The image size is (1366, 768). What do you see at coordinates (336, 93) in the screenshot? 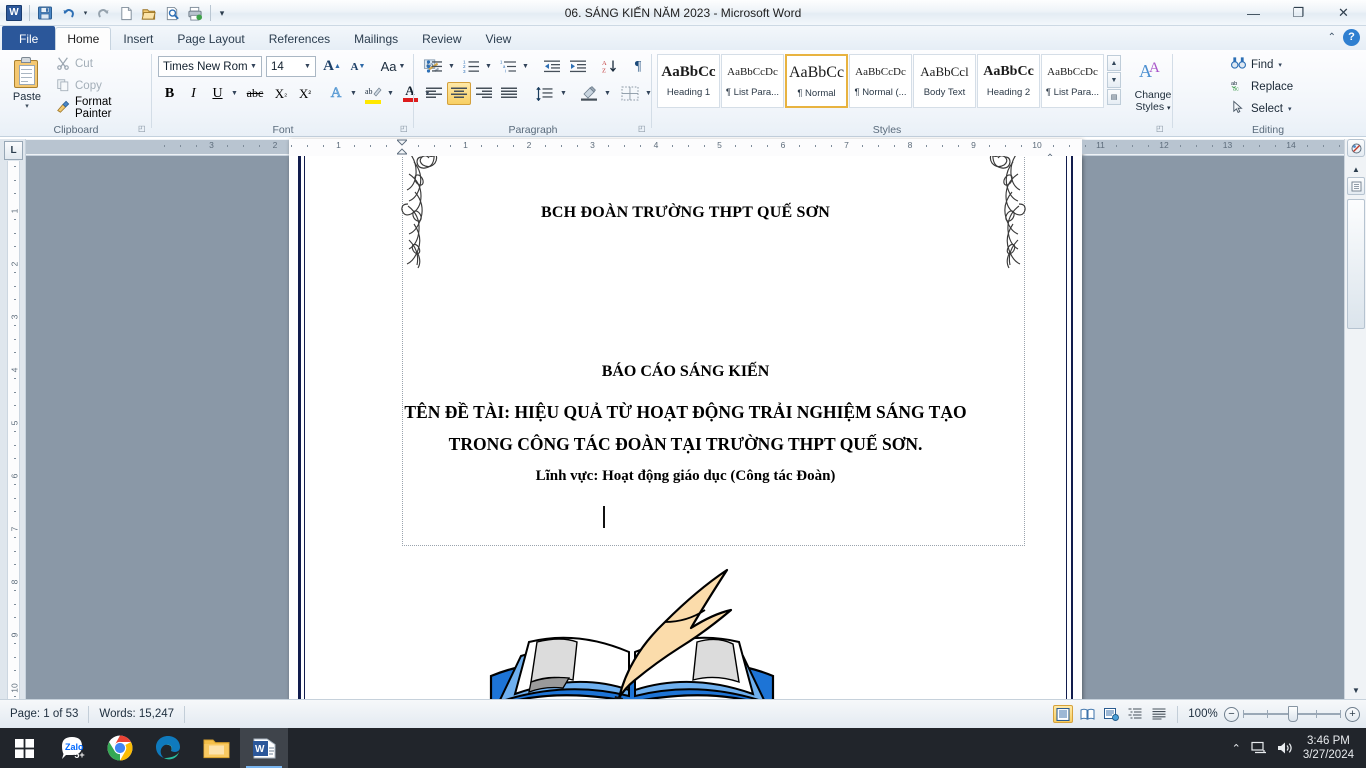
I see `text-effects-button: A` at bounding box center [336, 93].